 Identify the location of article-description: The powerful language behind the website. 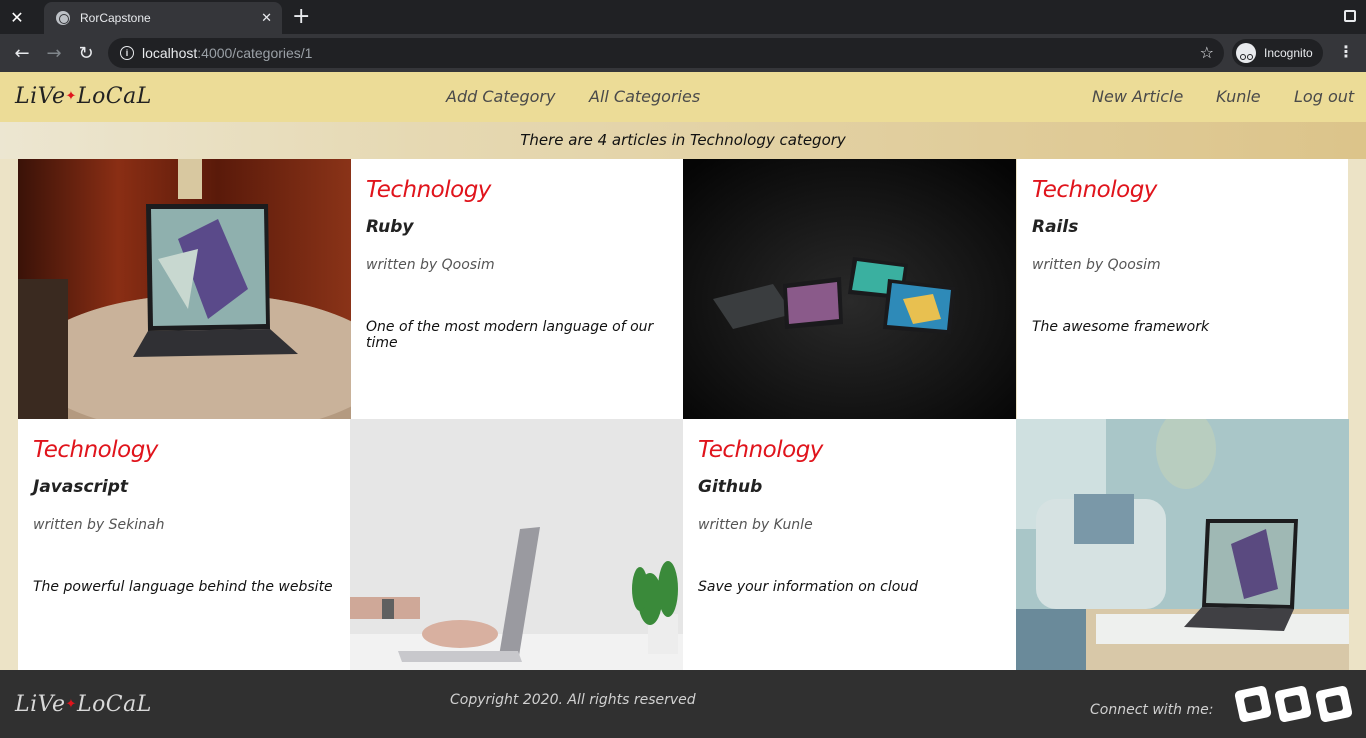
(183, 587).